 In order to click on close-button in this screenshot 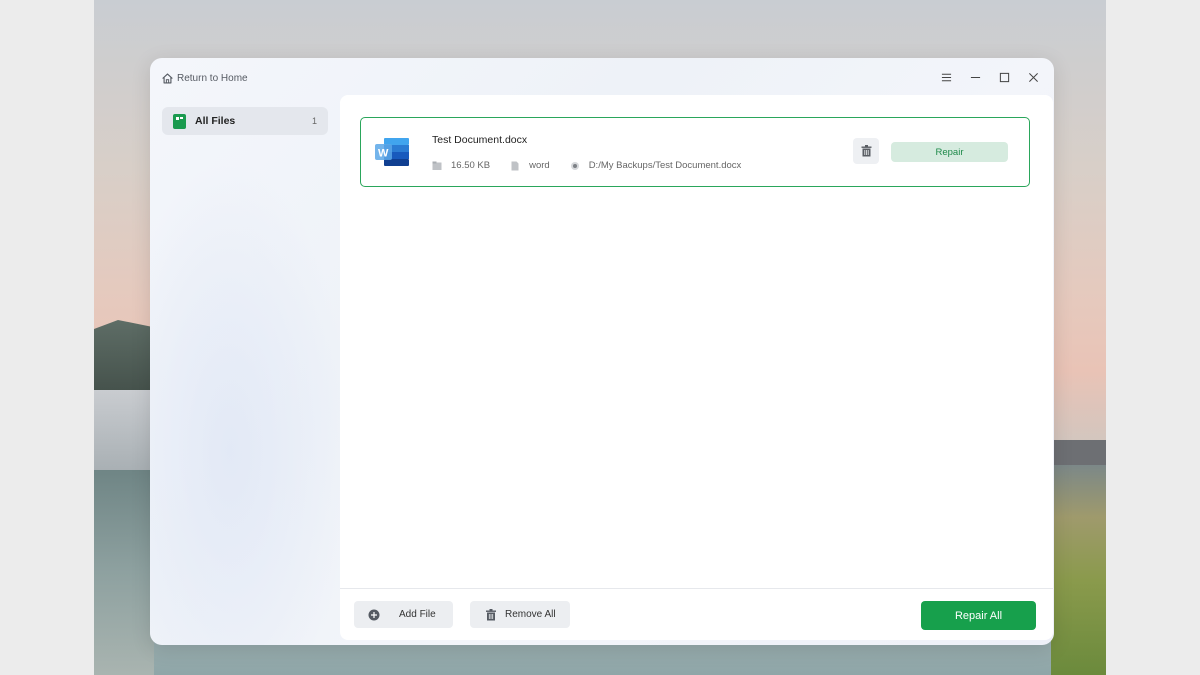, I will do `click(1033, 77)`.